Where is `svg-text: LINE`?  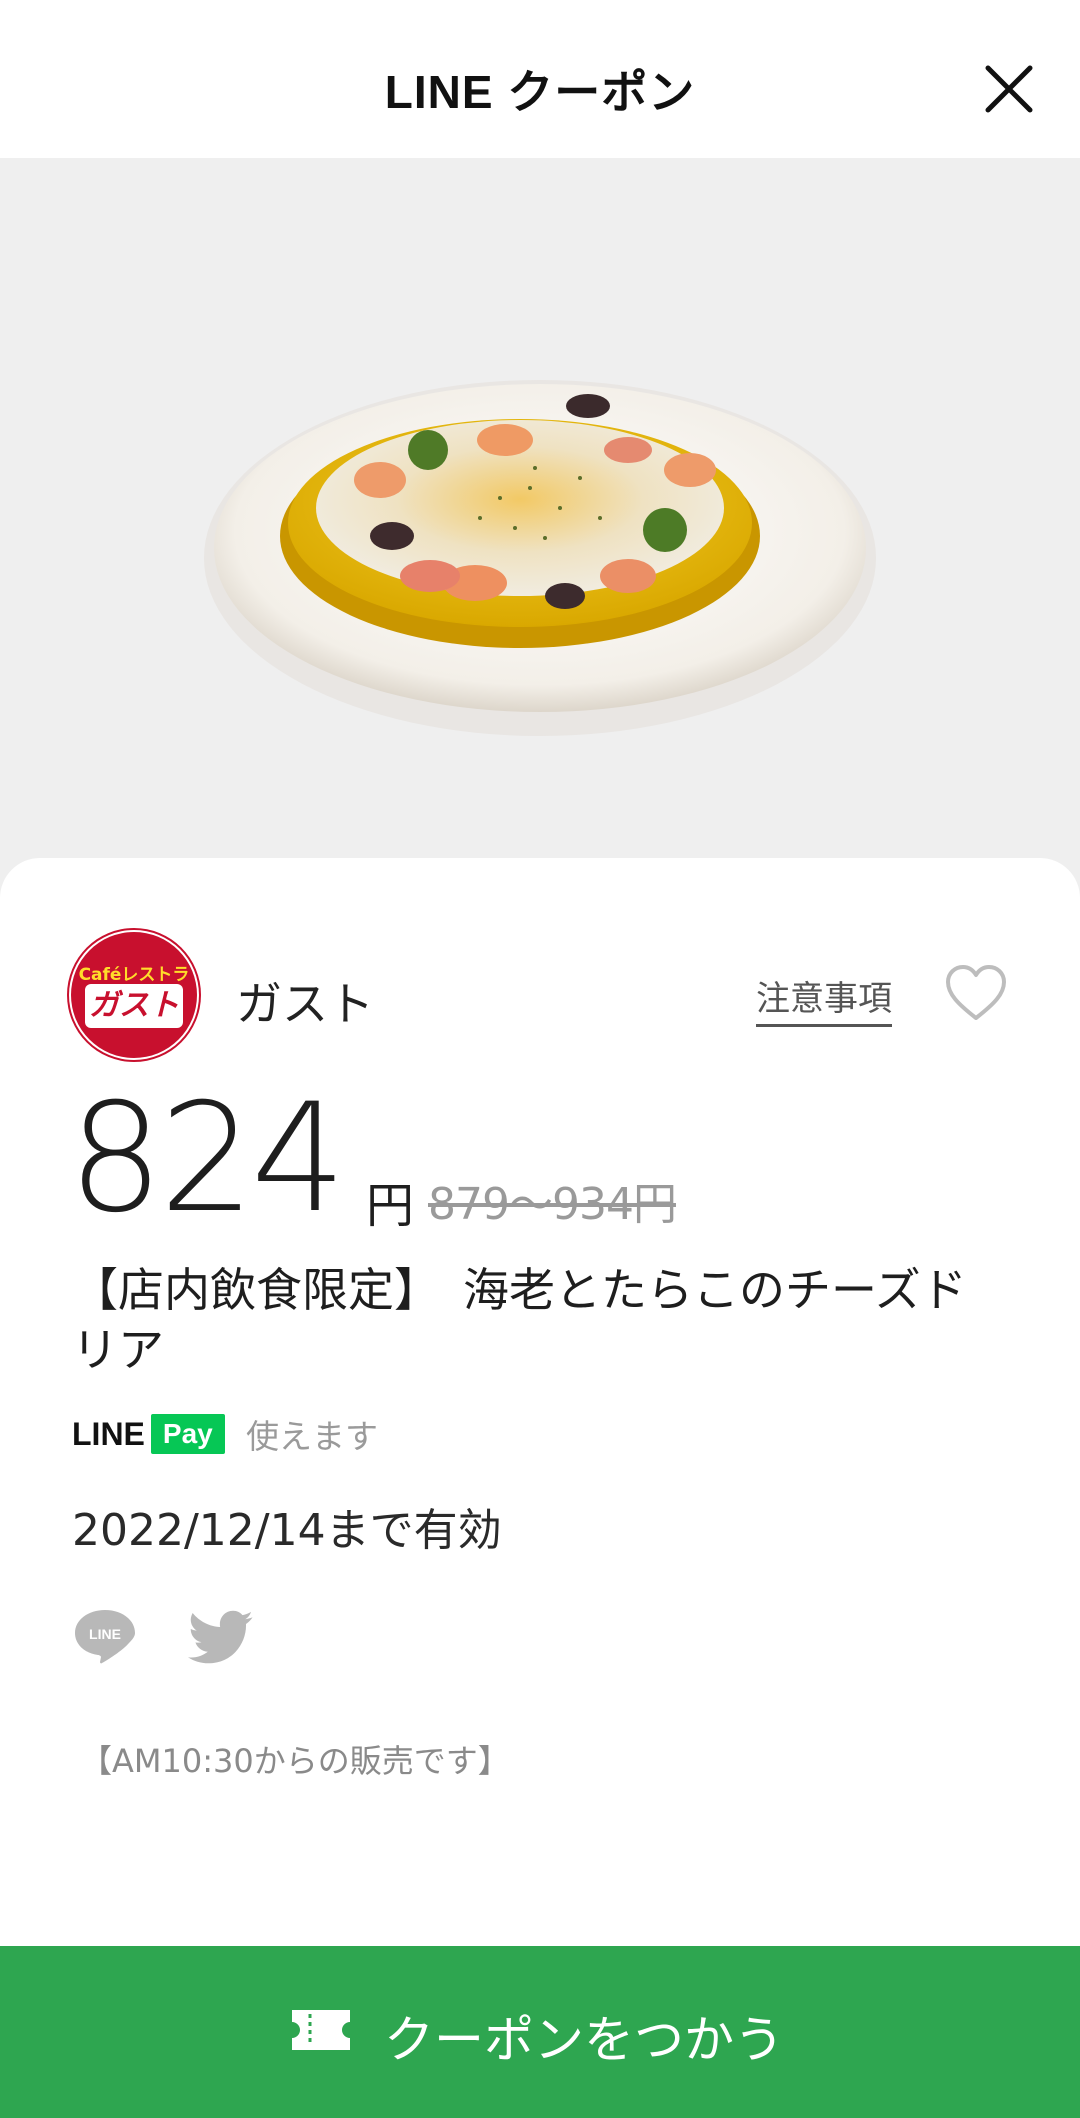 svg-text: LINE is located at coordinates (105, 1634).